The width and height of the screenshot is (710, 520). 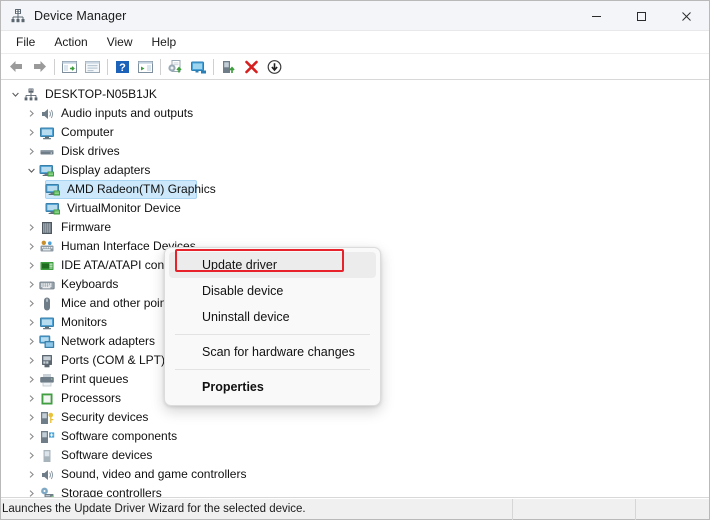 I want to click on tree-item-label: Software components, so click(x=119, y=436).